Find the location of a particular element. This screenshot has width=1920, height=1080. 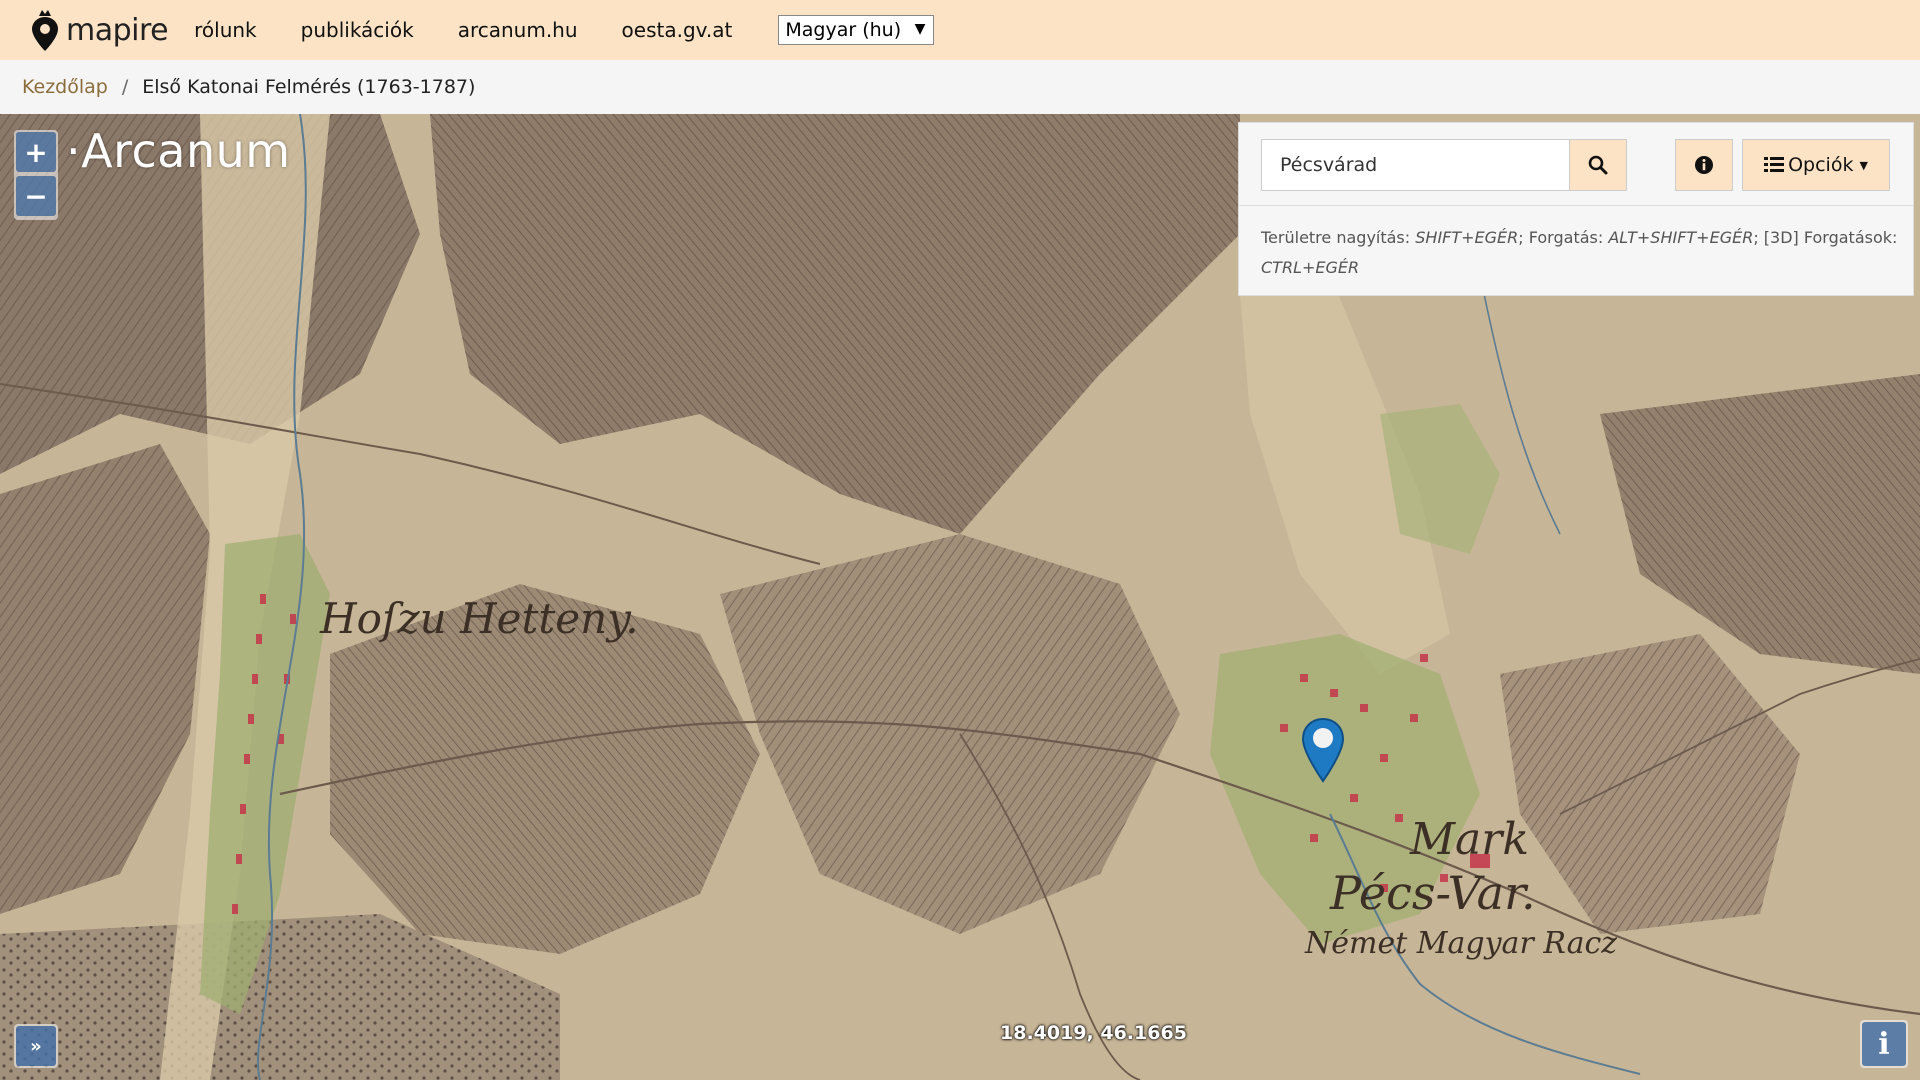

nav-link-oesta: oesta.gv.at is located at coordinates (677, 30).